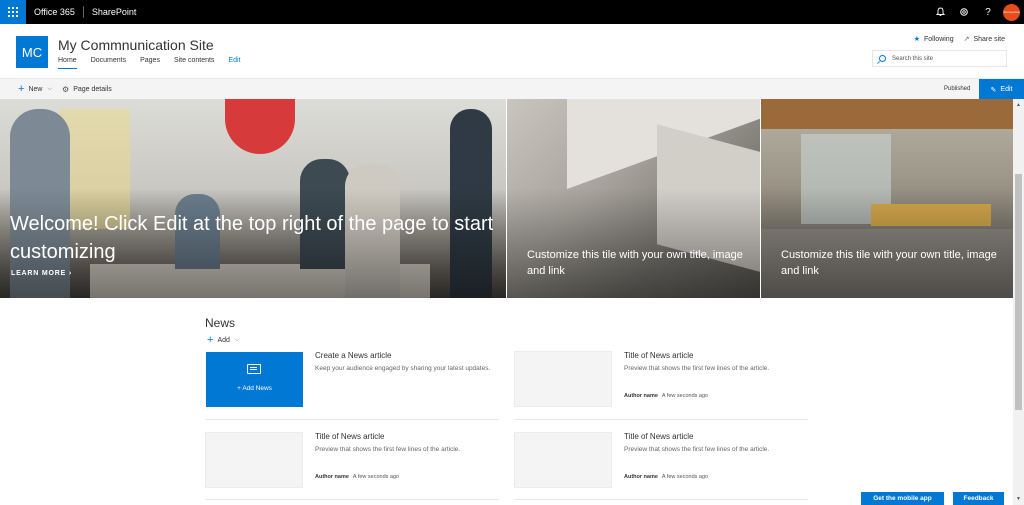  I want to click on news-add-button: + Add ⌵, so click(223, 340).